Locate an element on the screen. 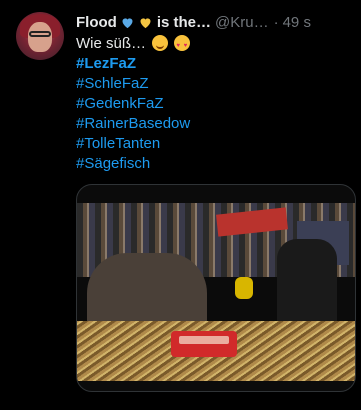 The height and width of the screenshot is (410, 361). smiling-face-icon is located at coordinates (160, 43).